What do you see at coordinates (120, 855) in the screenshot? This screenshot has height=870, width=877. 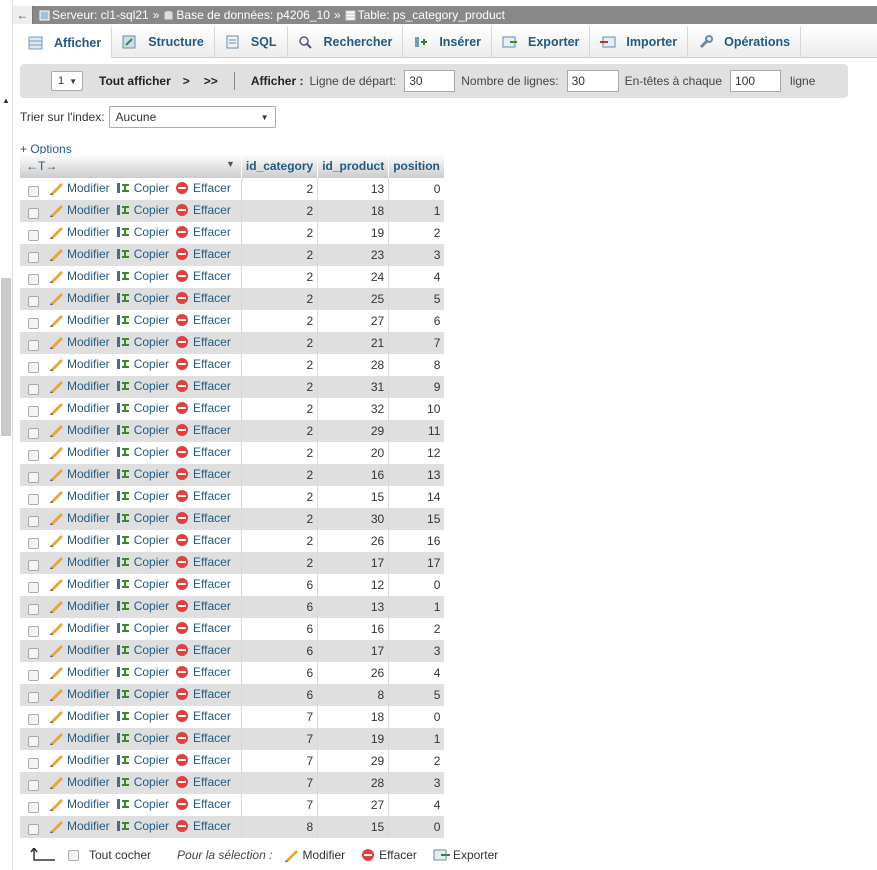 I see `check-all-label: Tout cocher` at bounding box center [120, 855].